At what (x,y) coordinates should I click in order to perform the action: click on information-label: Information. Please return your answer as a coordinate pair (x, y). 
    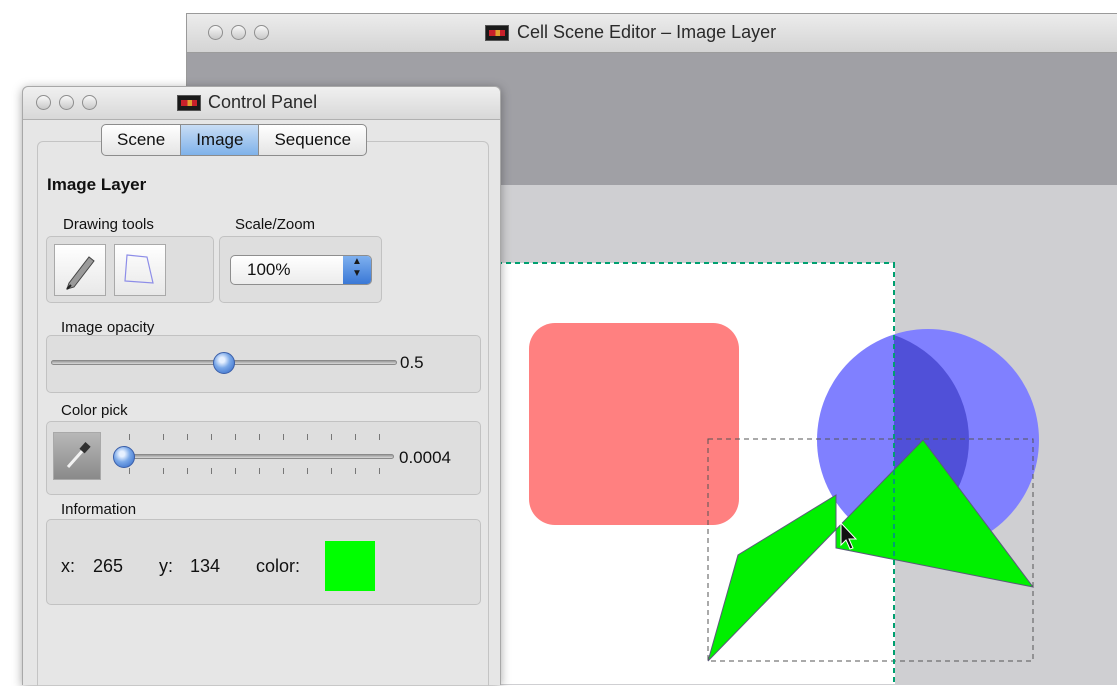
    Looking at the image, I should click on (99, 509).